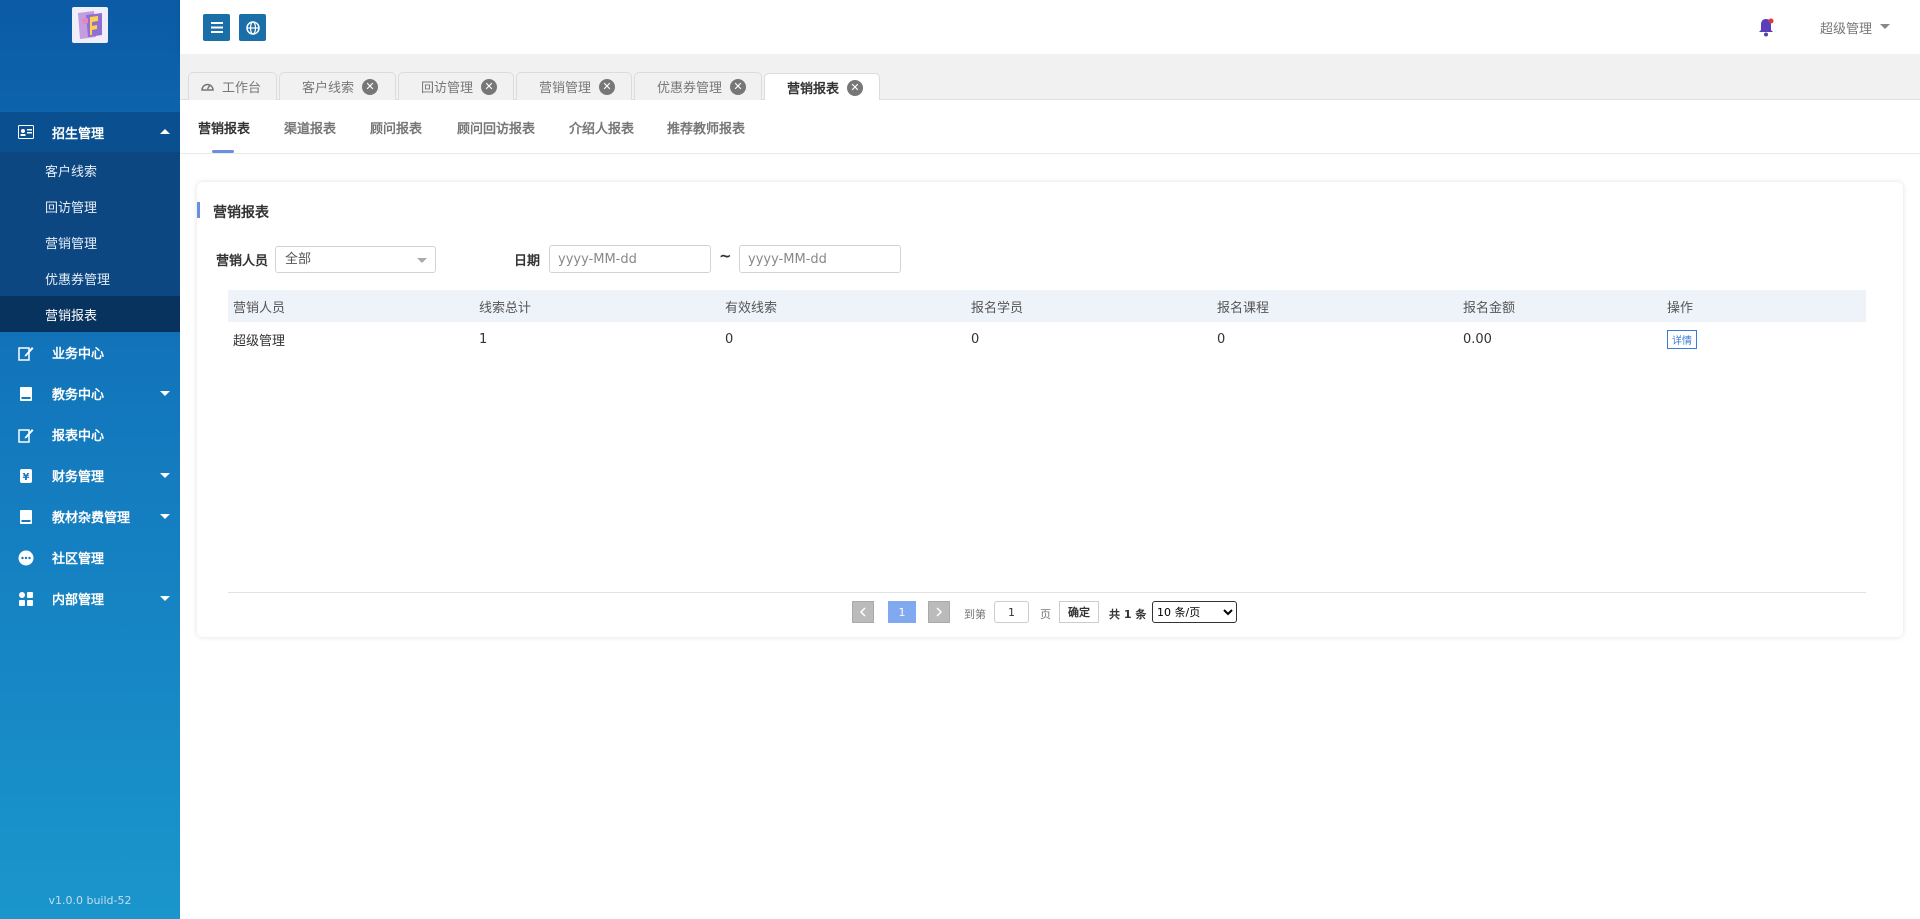 The height and width of the screenshot is (919, 1920). What do you see at coordinates (1194, 612) in the screenshot?
I see `page-size-select: 10 条/页` at bounding box center [1194, 612].